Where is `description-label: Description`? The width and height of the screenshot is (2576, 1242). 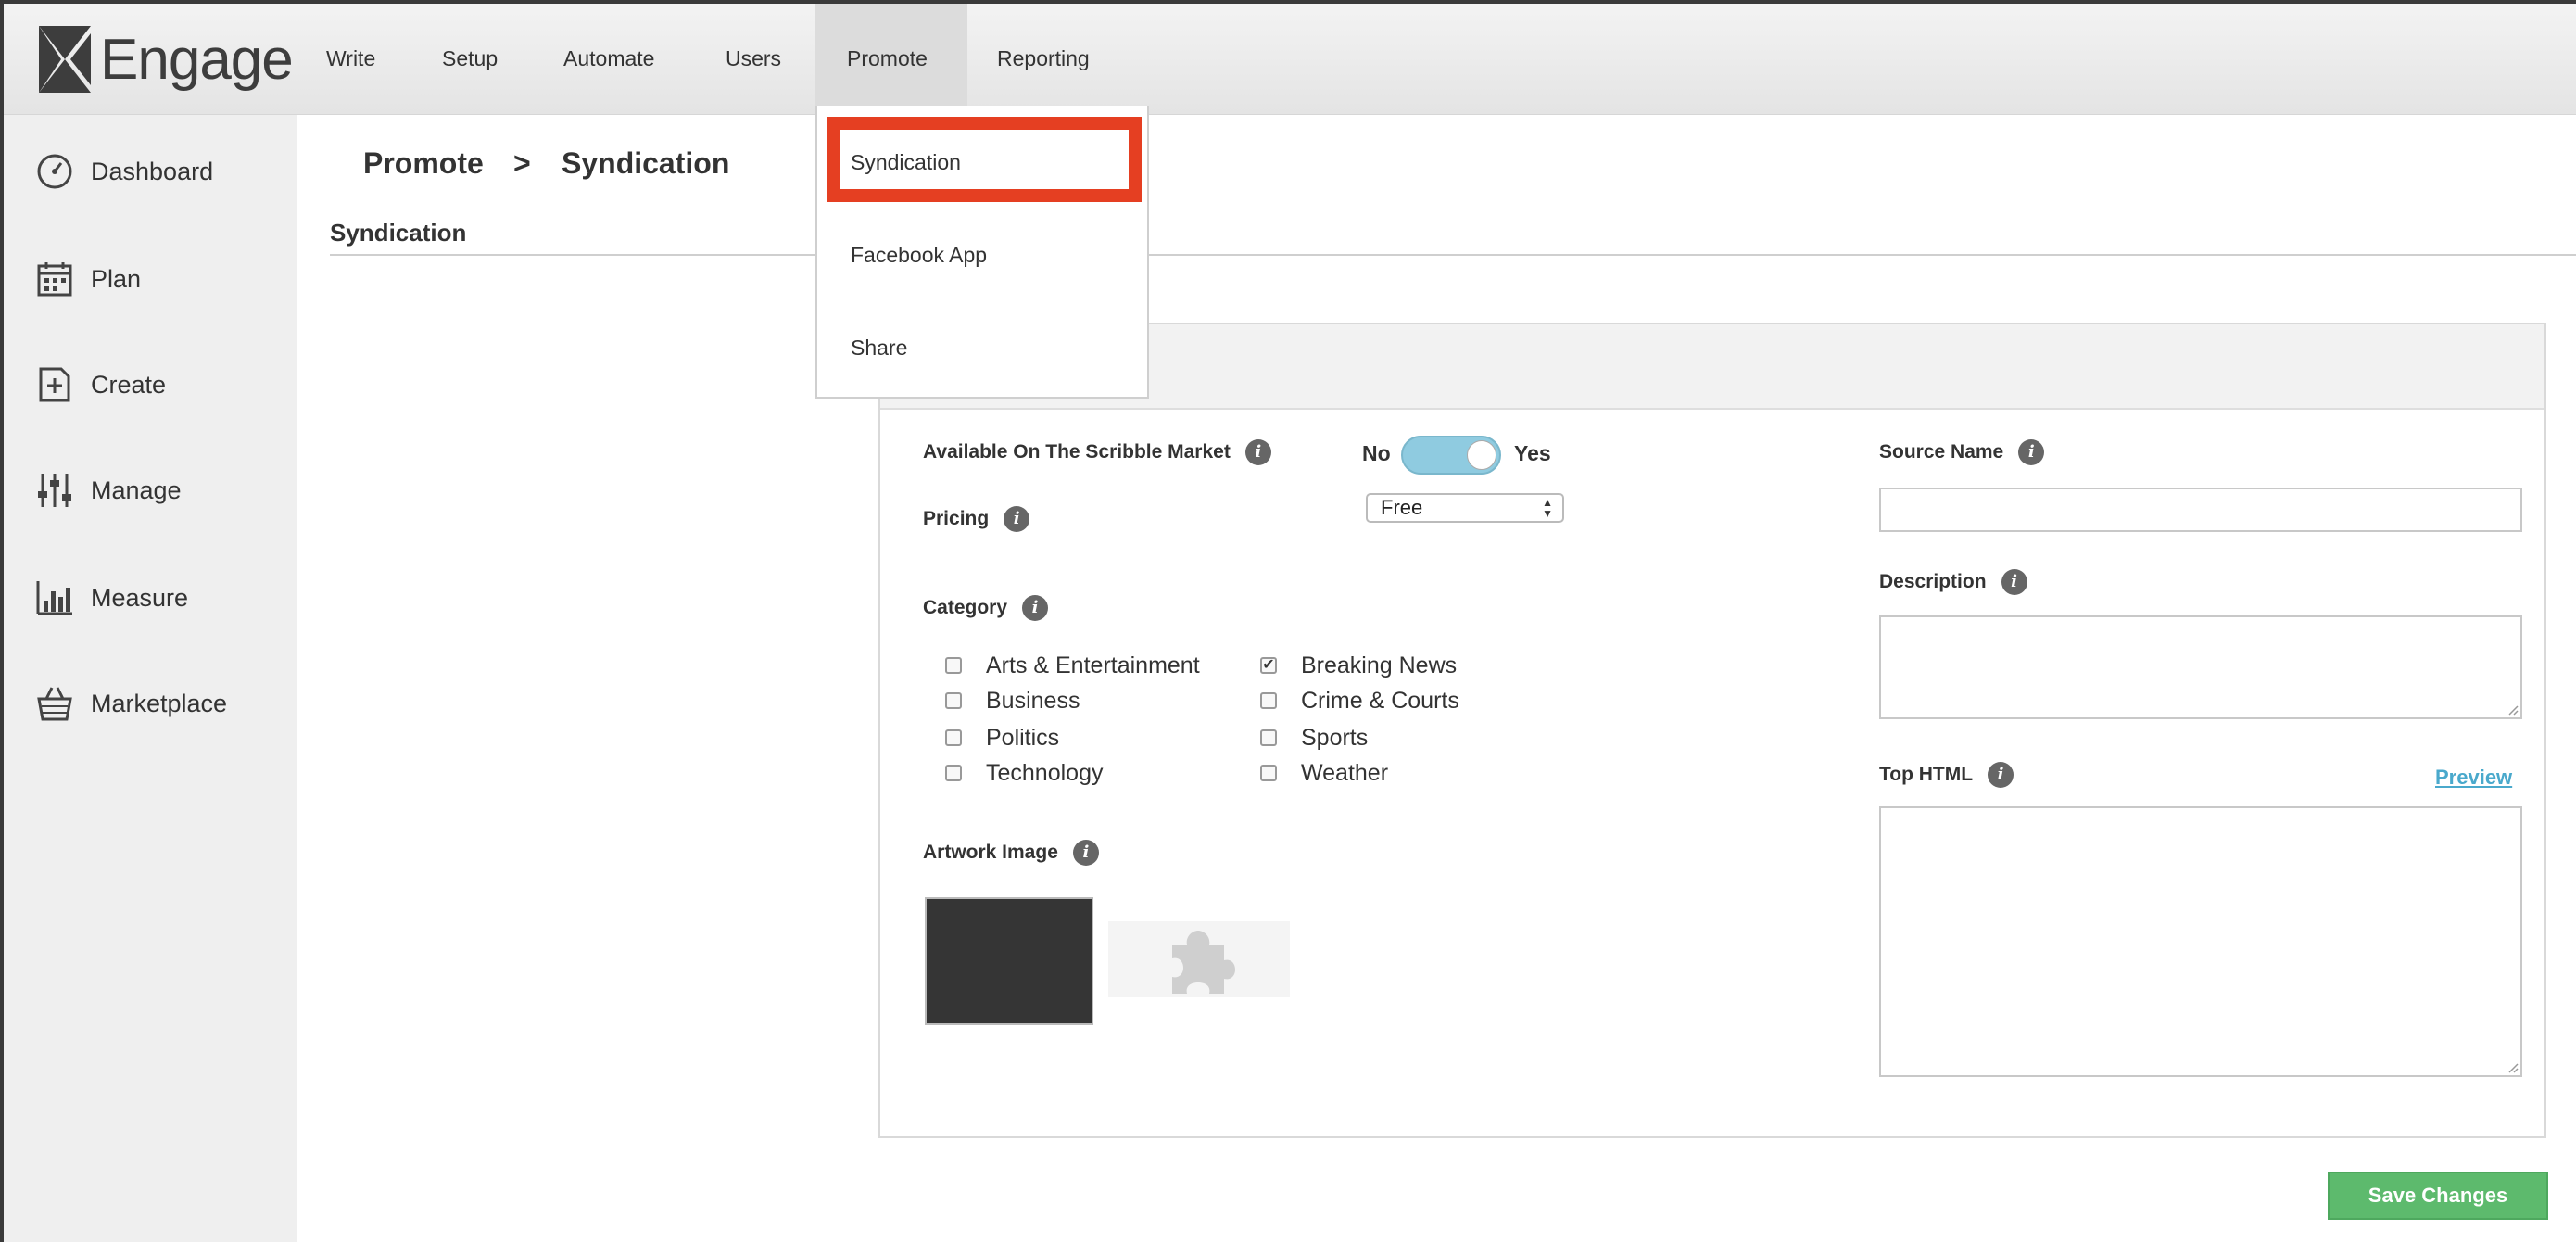
description-label: Description is located at coordinates (1933, 581).